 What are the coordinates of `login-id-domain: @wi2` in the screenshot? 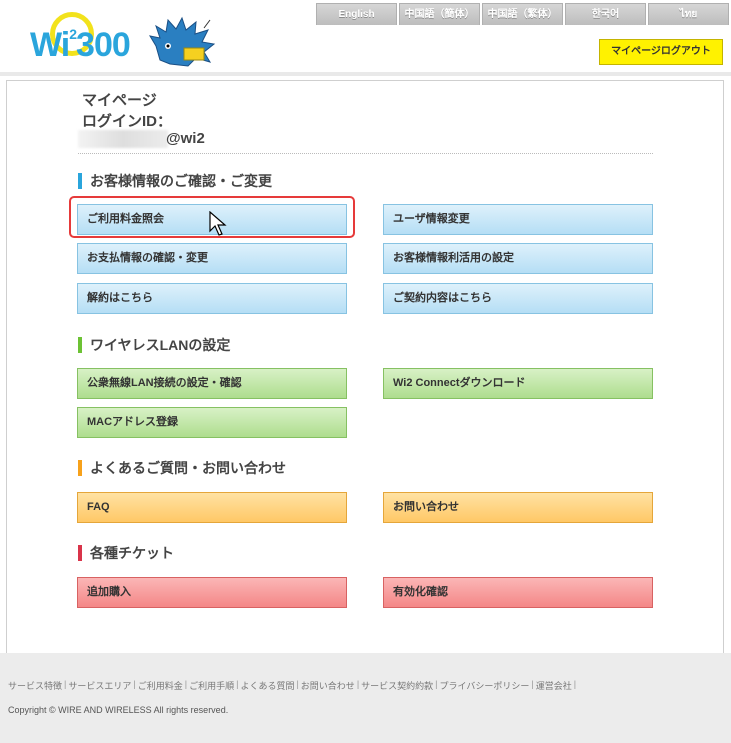 It's located at (185, 138).